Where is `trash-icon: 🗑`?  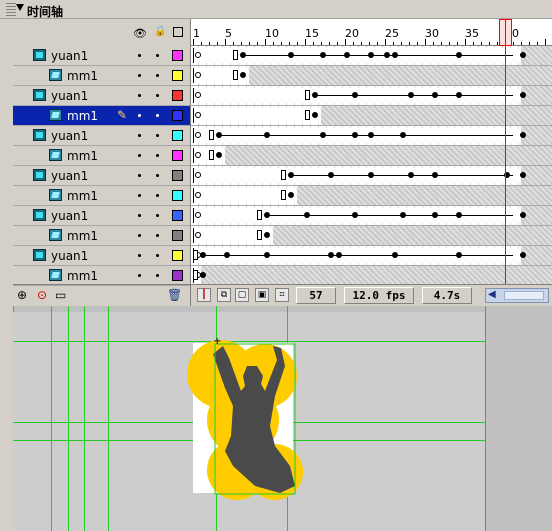 trash-icon: 🗑 is located at coordinates (174, 295).